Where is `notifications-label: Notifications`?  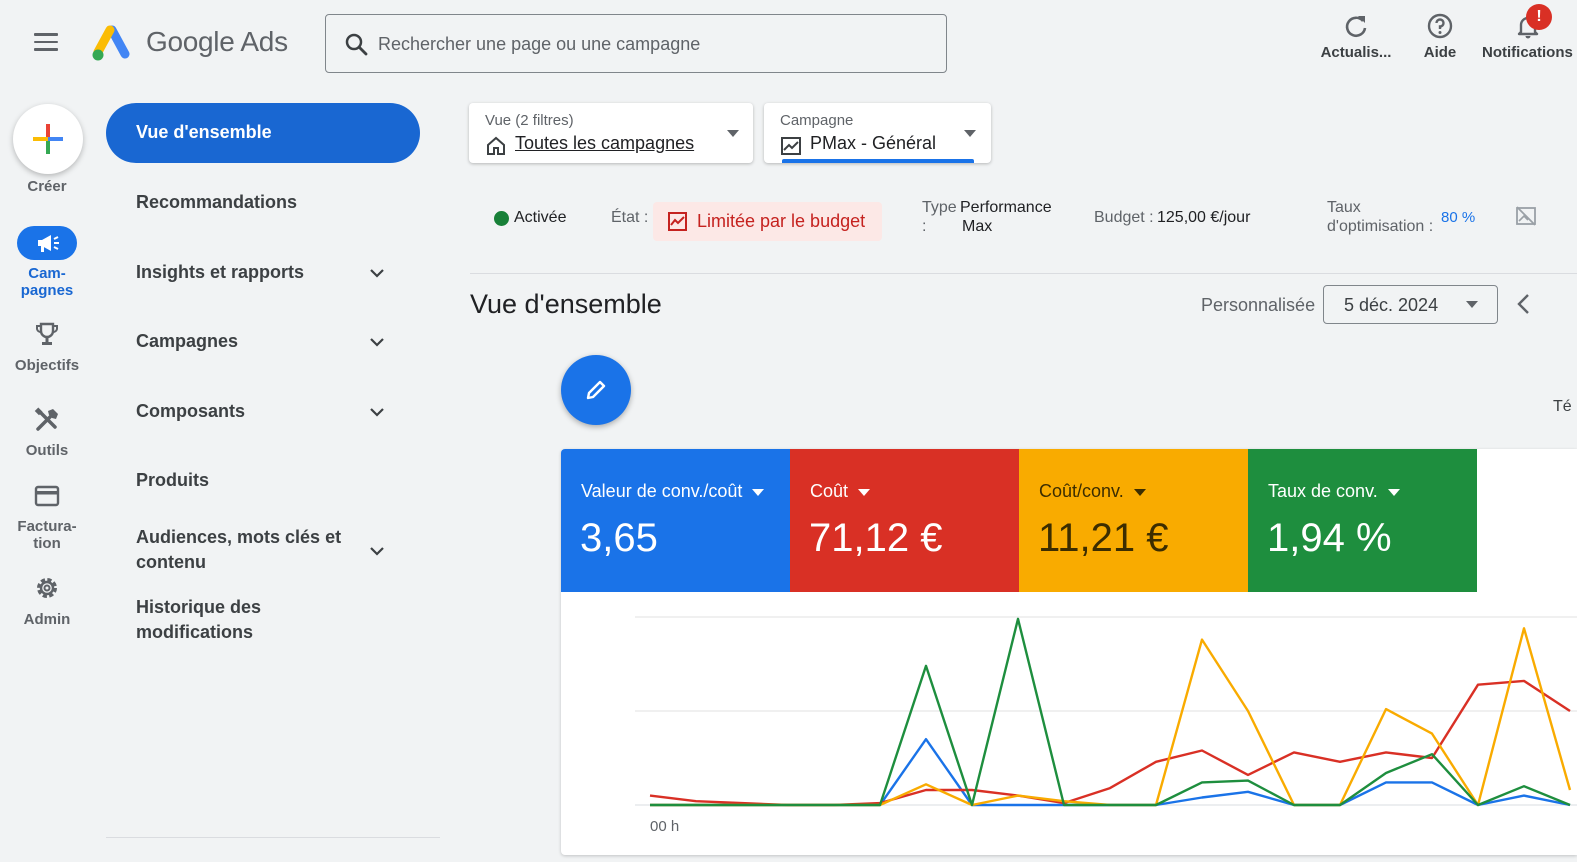
notifications-label: Notifications is located at coordinates (1527, 52).